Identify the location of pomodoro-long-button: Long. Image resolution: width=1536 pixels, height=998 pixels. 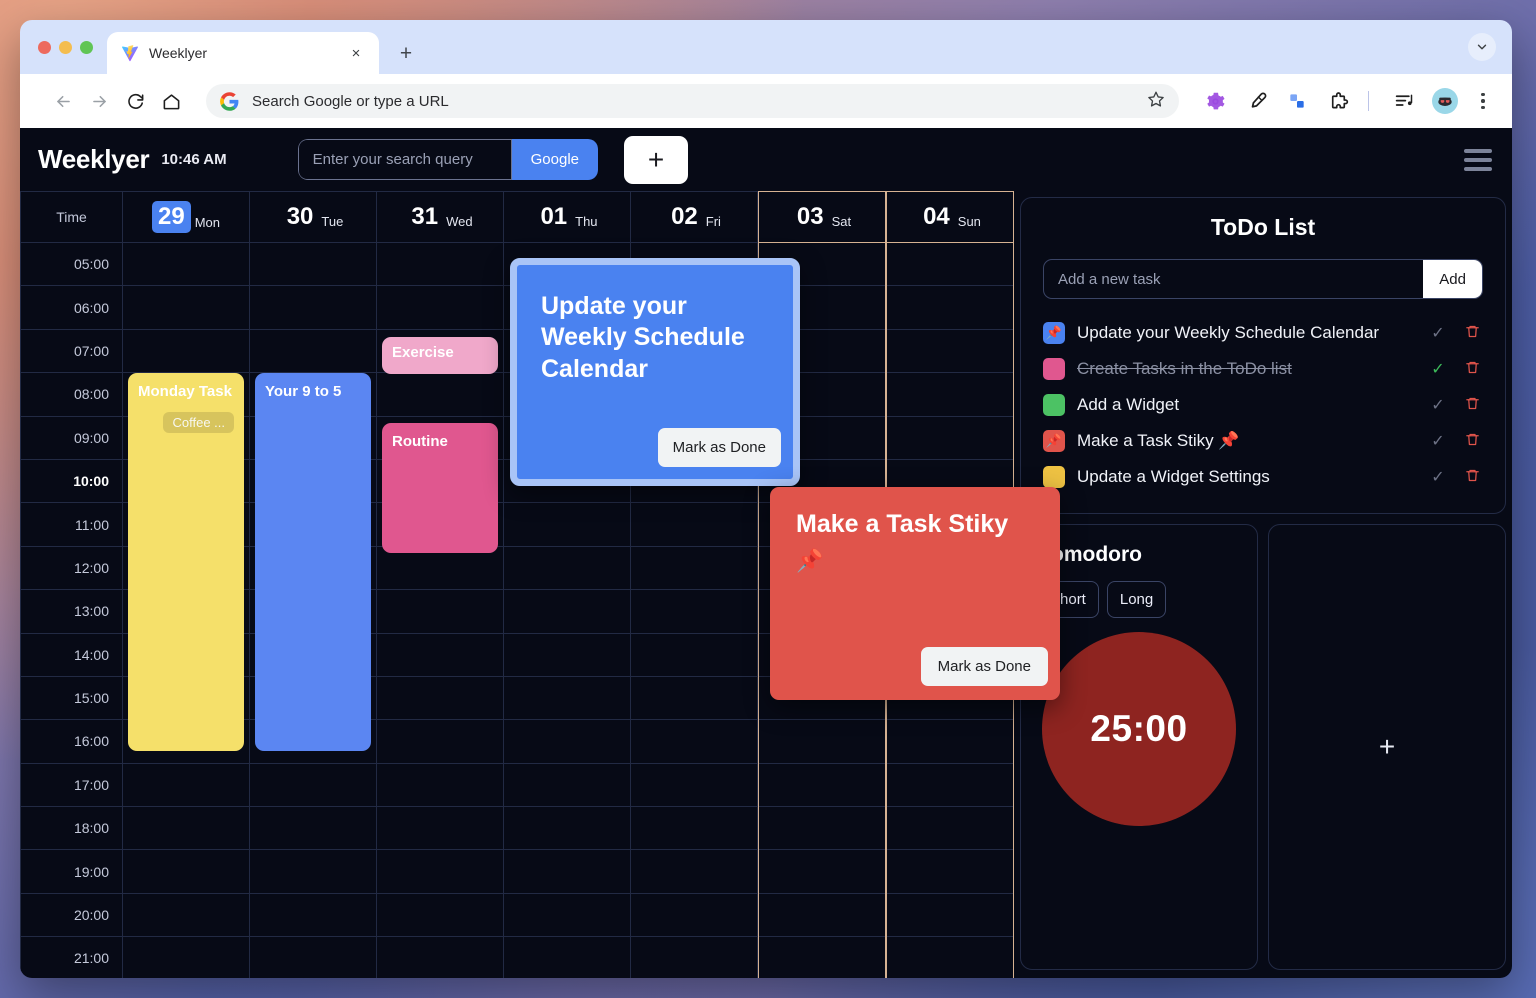
(1136, 599).